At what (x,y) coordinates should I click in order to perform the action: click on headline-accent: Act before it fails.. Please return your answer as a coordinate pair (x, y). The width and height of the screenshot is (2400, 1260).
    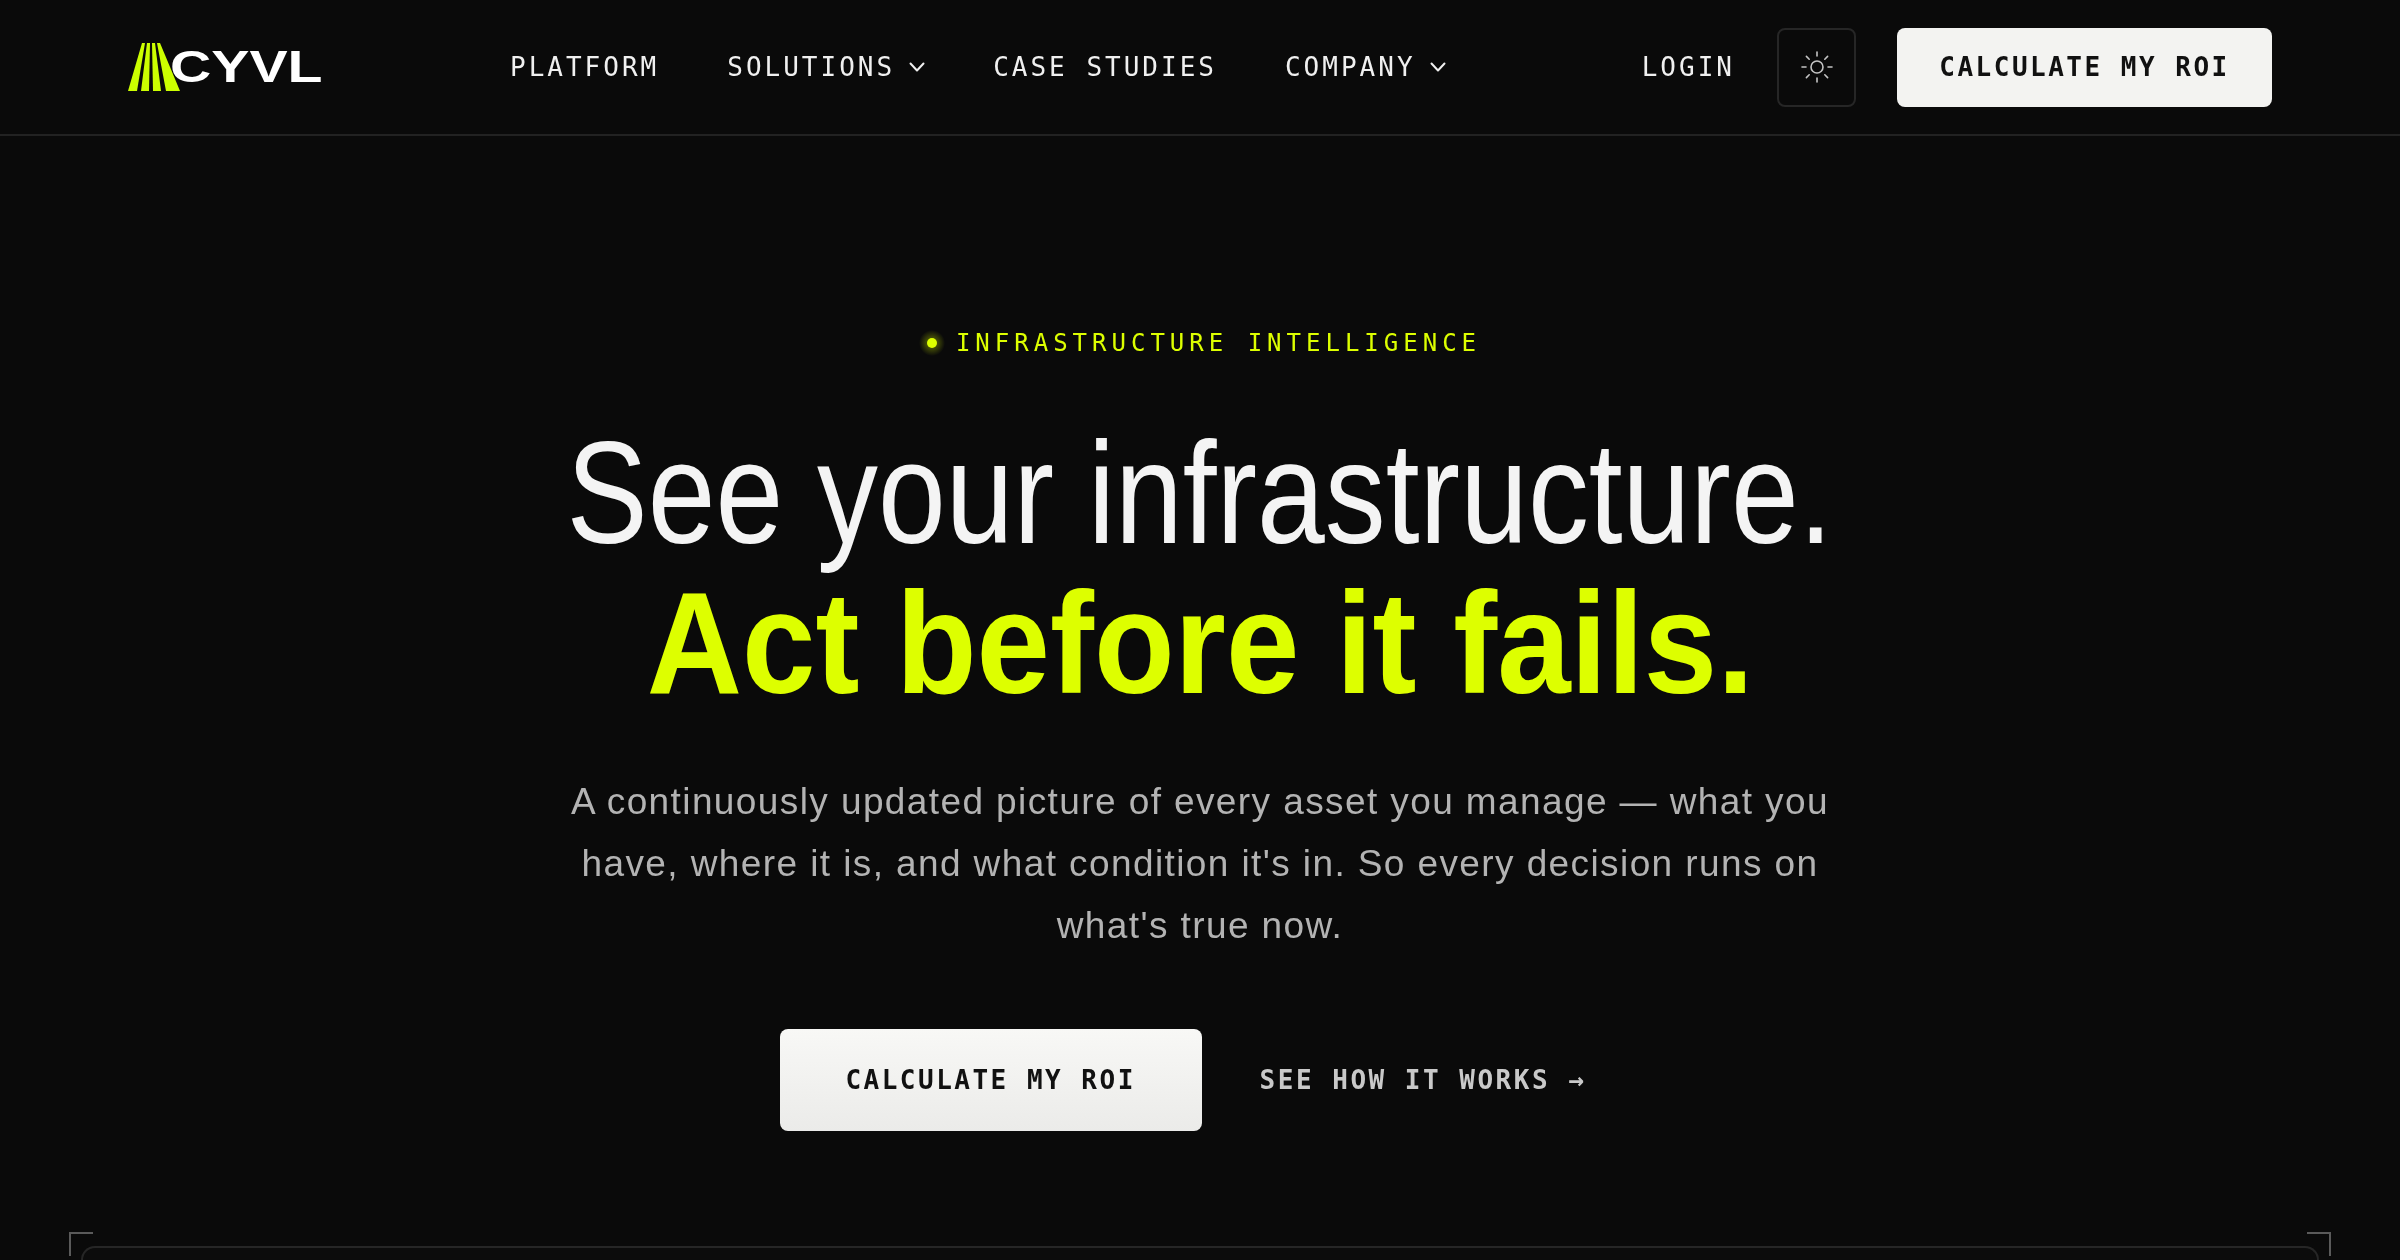
    Looking at the image, I should click on (1200, 643).